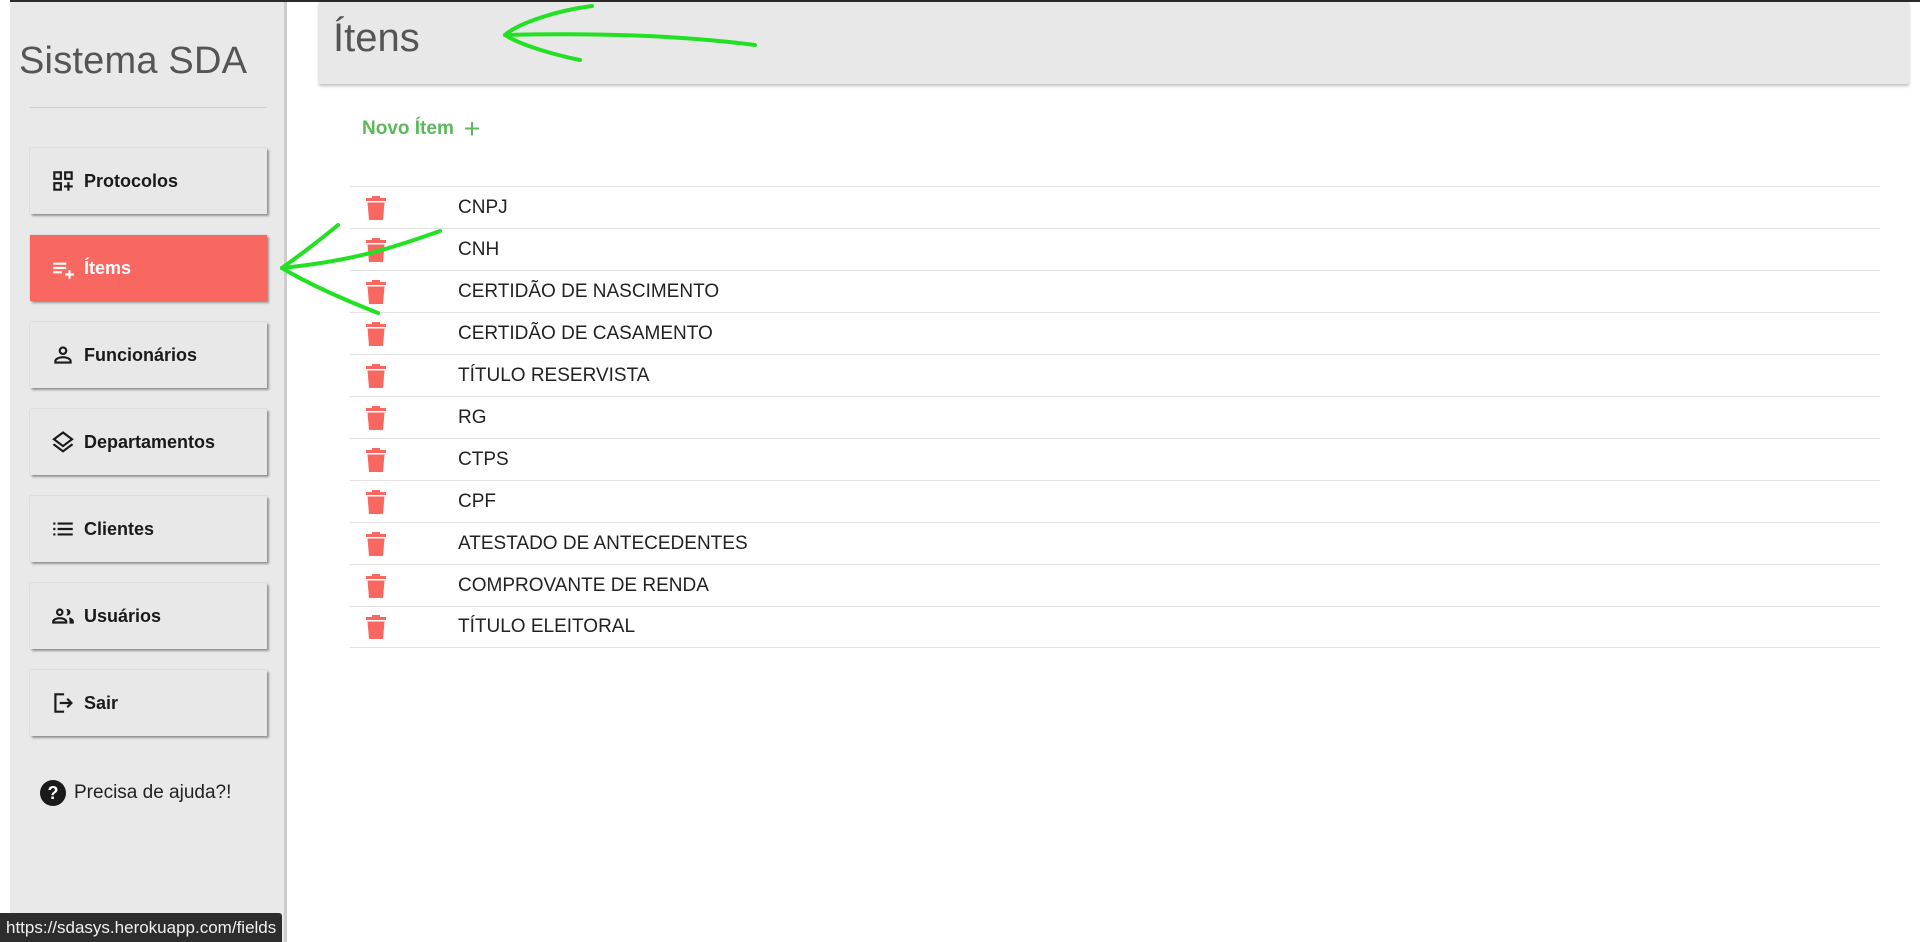 The width and height of the screenshot is (1920, 942). I want to click on sidebar-item-label: Usuários, so click(123, 615).